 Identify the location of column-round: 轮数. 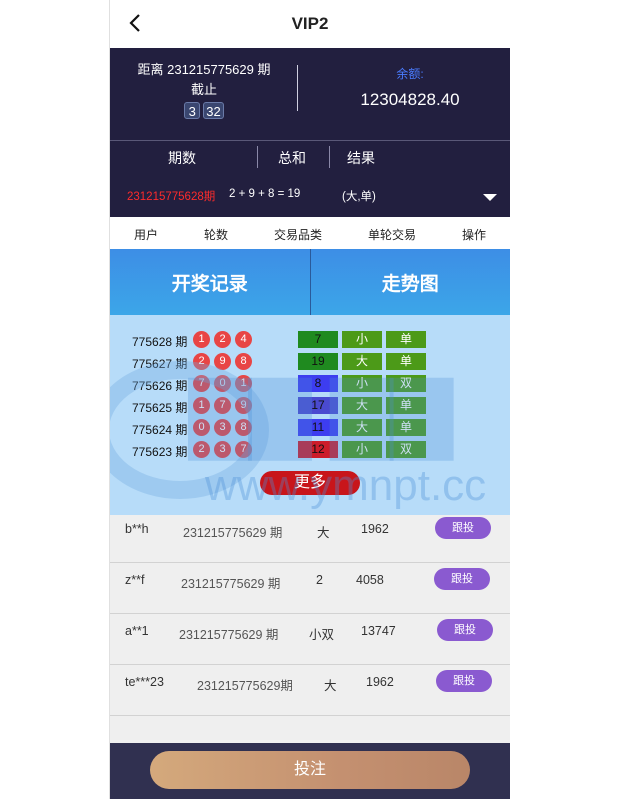
(216, 235).